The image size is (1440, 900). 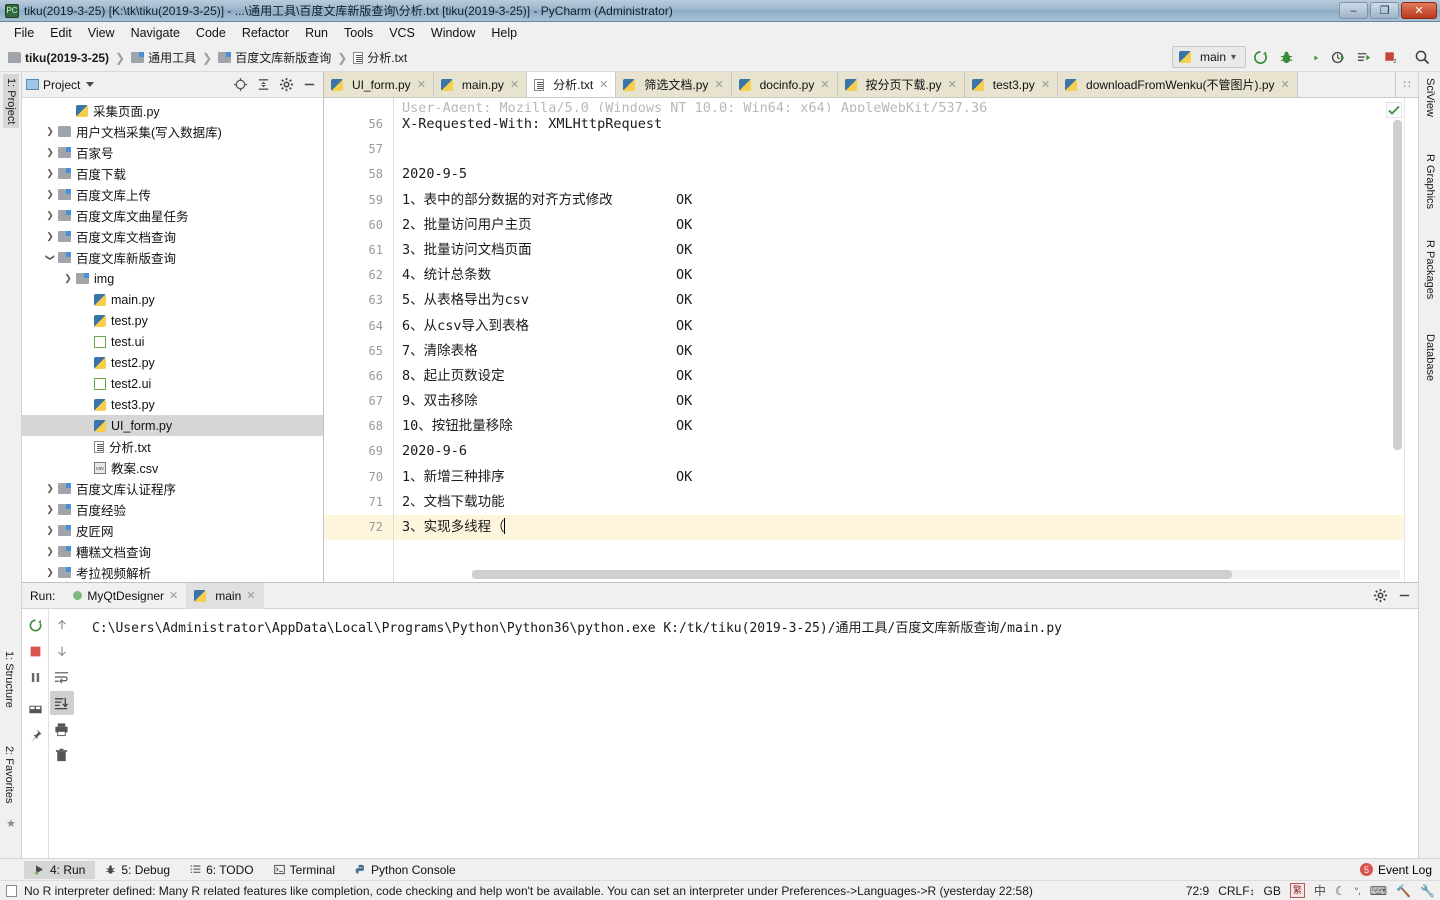 What do you see at coordinates (1312, 57) in the screenshot?
I see `run-with-coverage-button` at bounding box center [1312, 57].